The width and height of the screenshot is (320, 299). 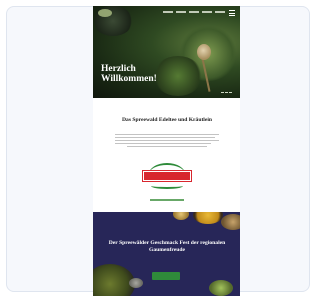 What do you see at coordinates (105, 13) in the screenshot?
I see `site-logo` at bounding box center [105, 13].